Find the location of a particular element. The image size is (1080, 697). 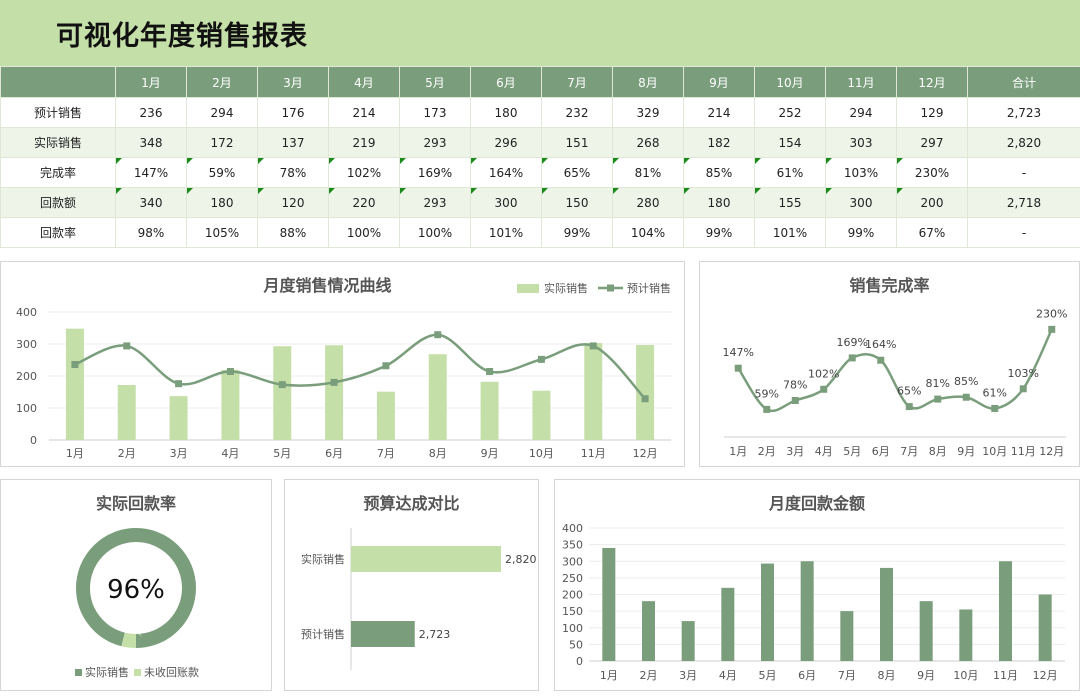

table-cell: 176 is located at coordinates (293, 112).